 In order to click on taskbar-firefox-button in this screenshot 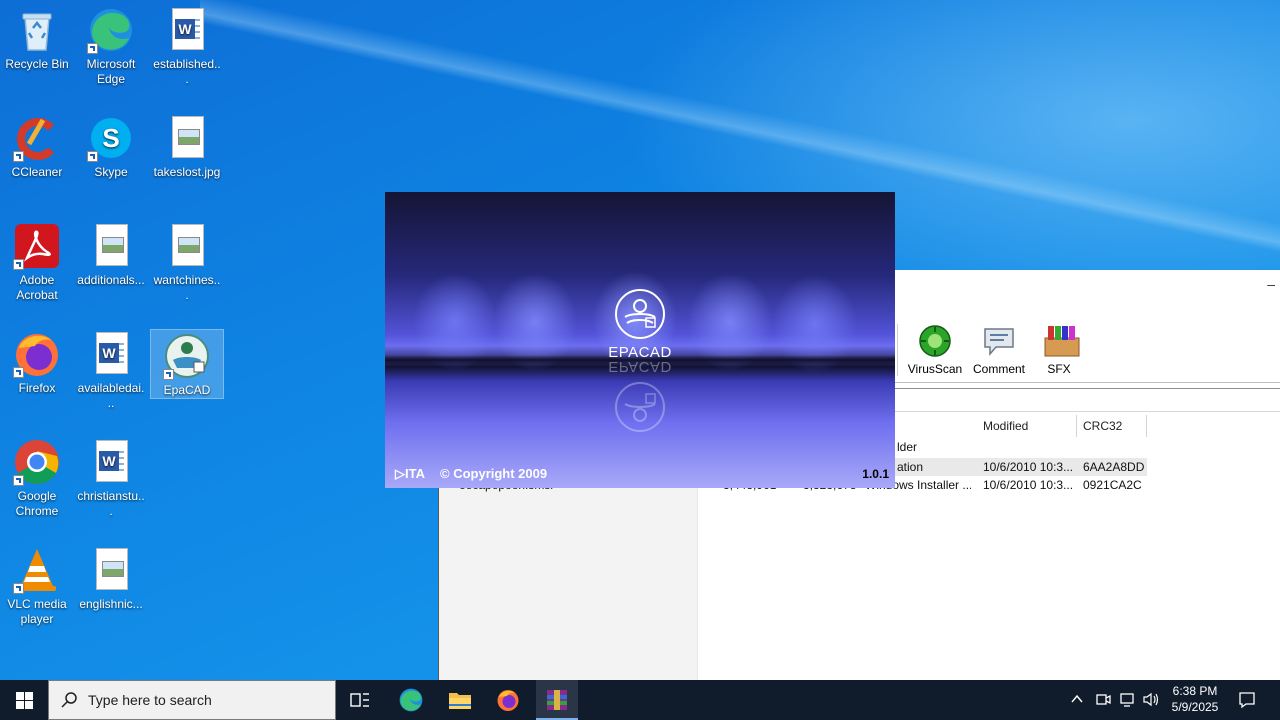, I will do `click(508, 700)`.